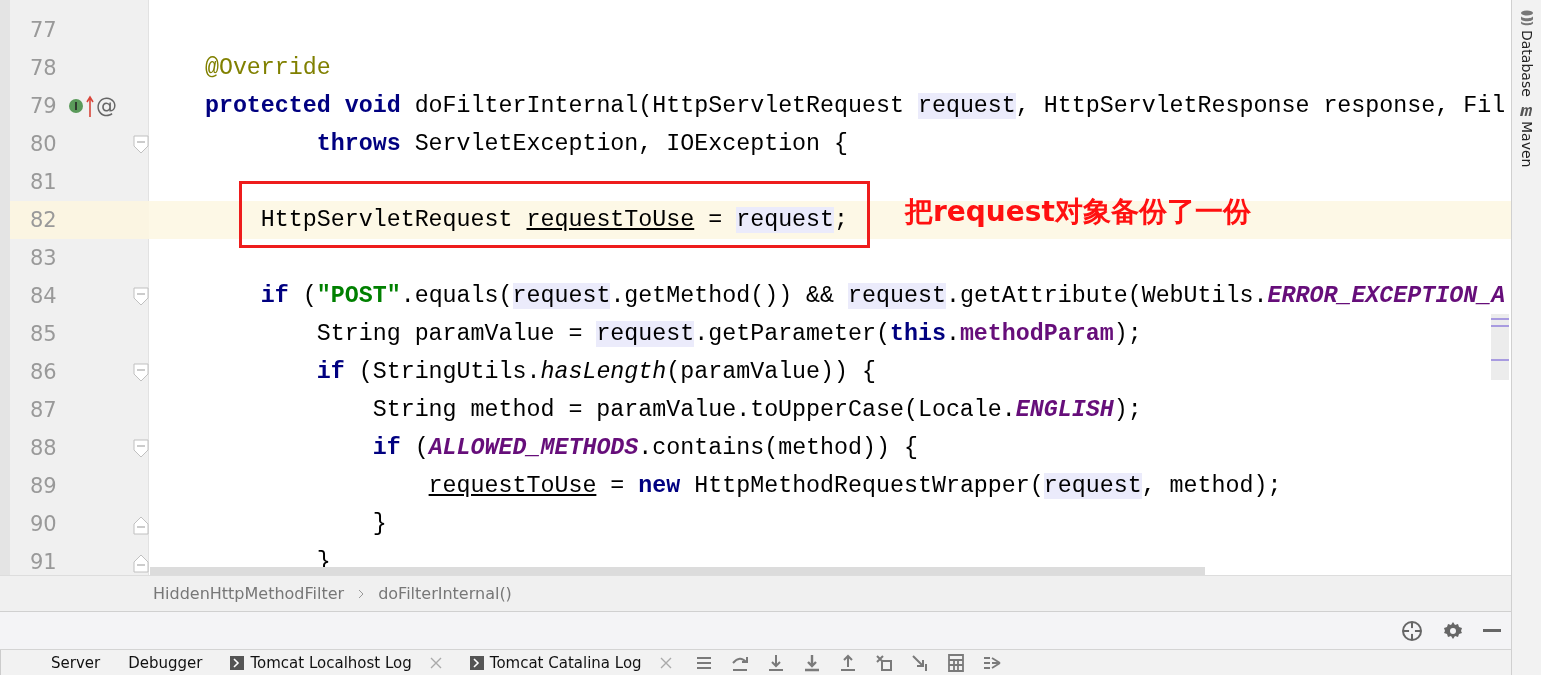 The image size is (1541, 675). What do you see at coordinates (44, 296) in the screenshot?
I see `line-number: 84` at bounding box center [44, 296].